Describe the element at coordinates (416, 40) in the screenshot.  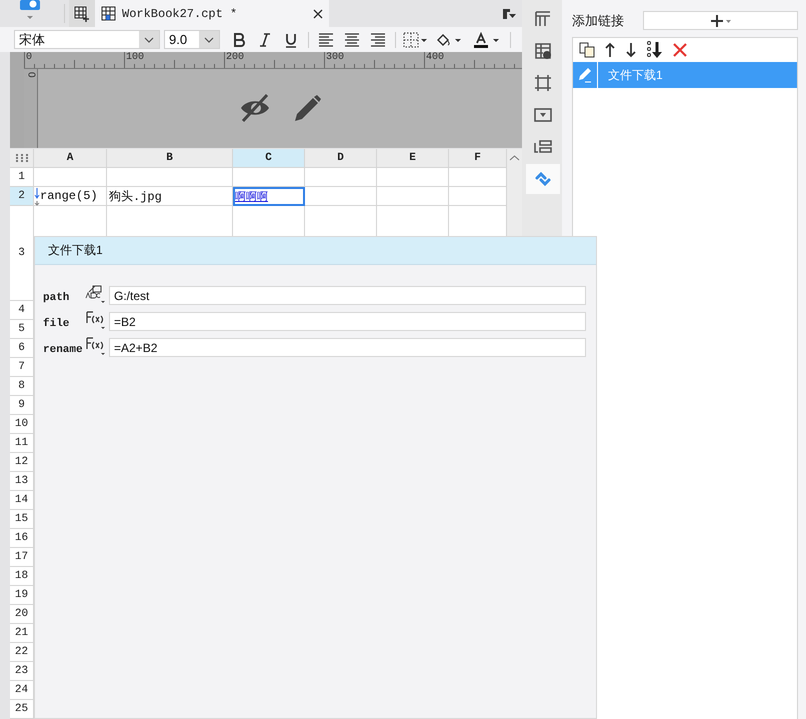
I see `border-icon` at that location.